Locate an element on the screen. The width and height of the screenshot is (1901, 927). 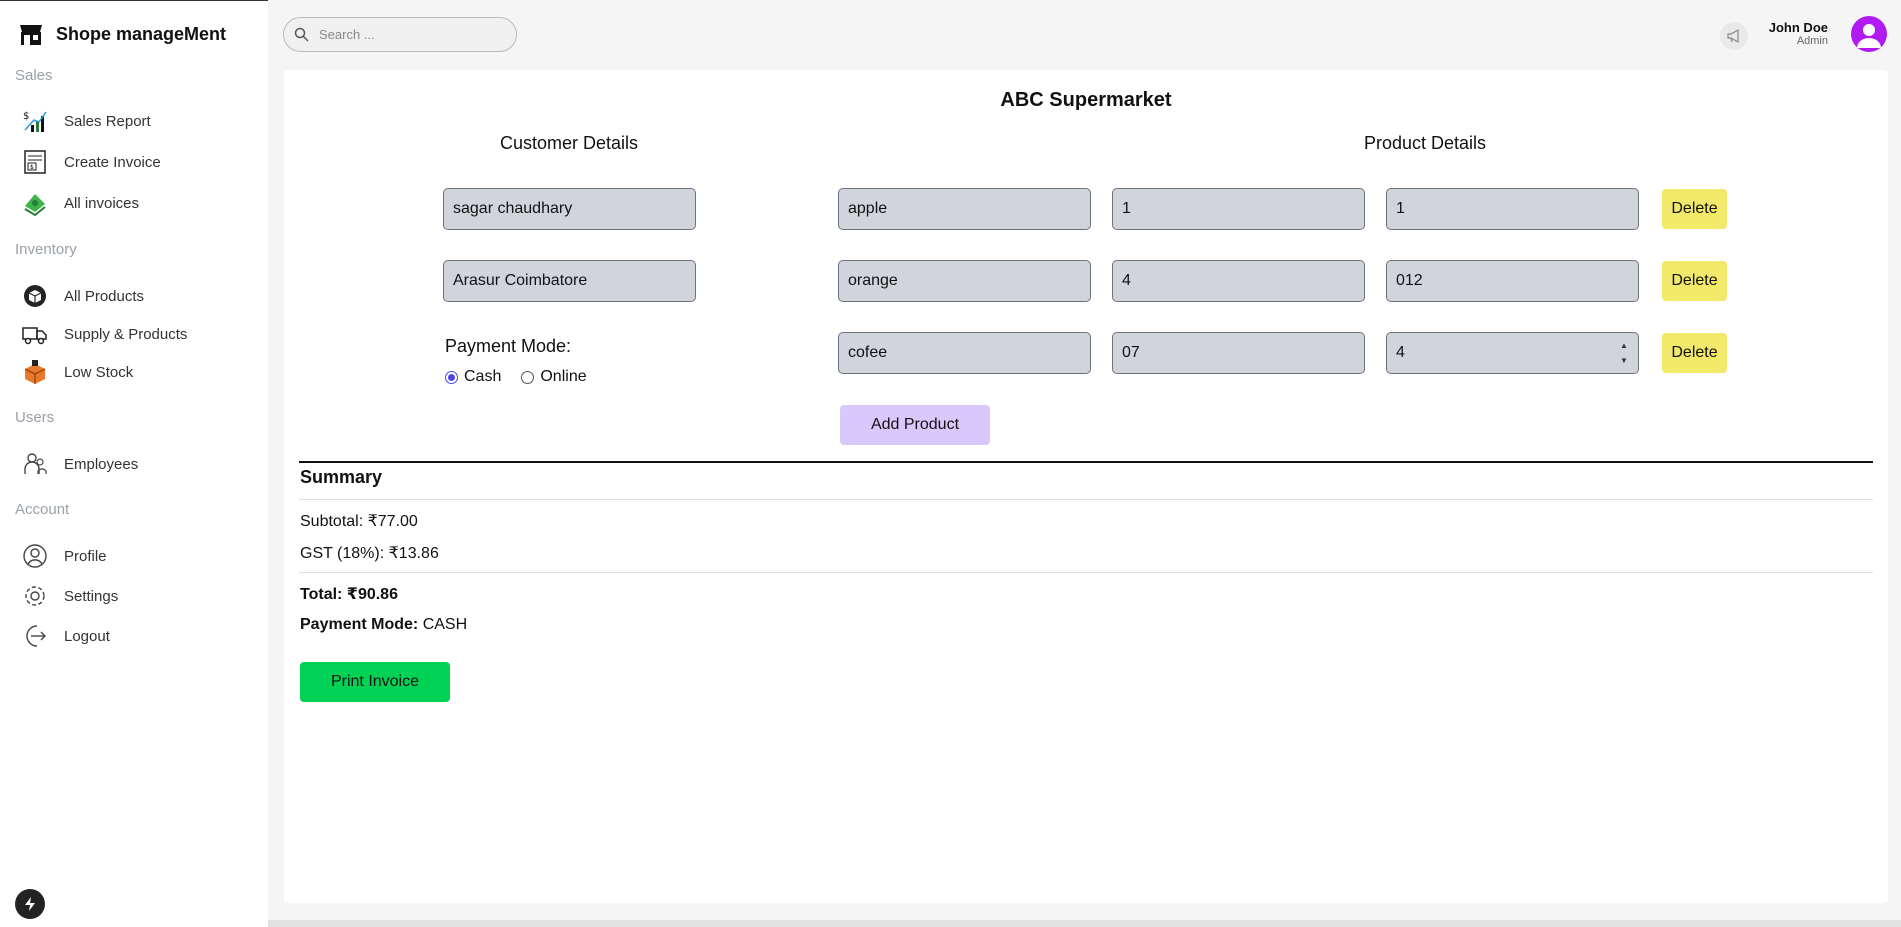
invoice-icon: $ is located at coordinates (35, 162).